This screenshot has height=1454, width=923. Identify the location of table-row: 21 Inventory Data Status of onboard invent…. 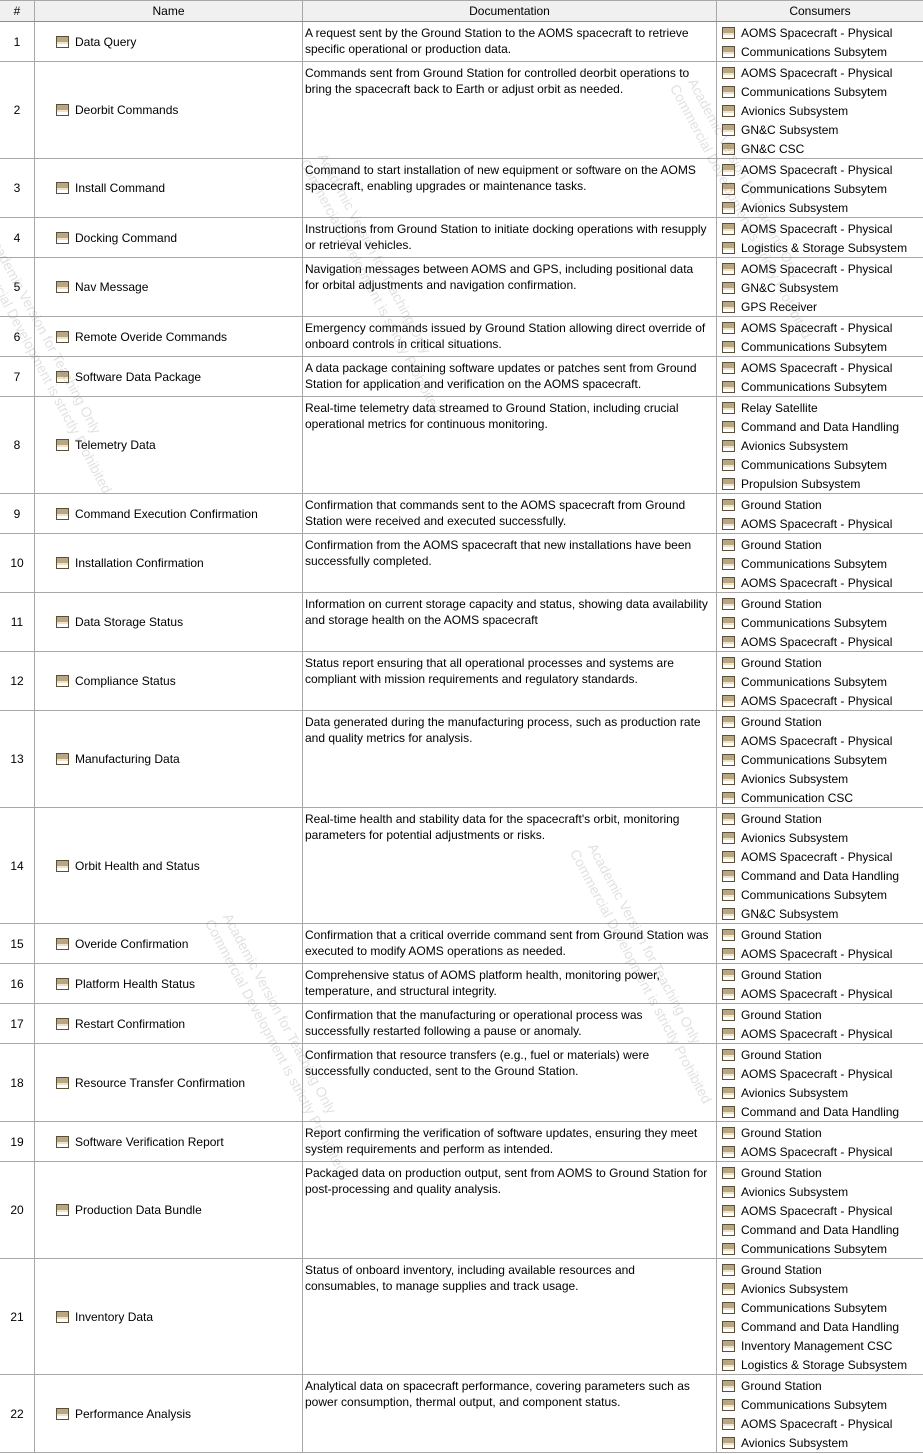
(461, 1317).